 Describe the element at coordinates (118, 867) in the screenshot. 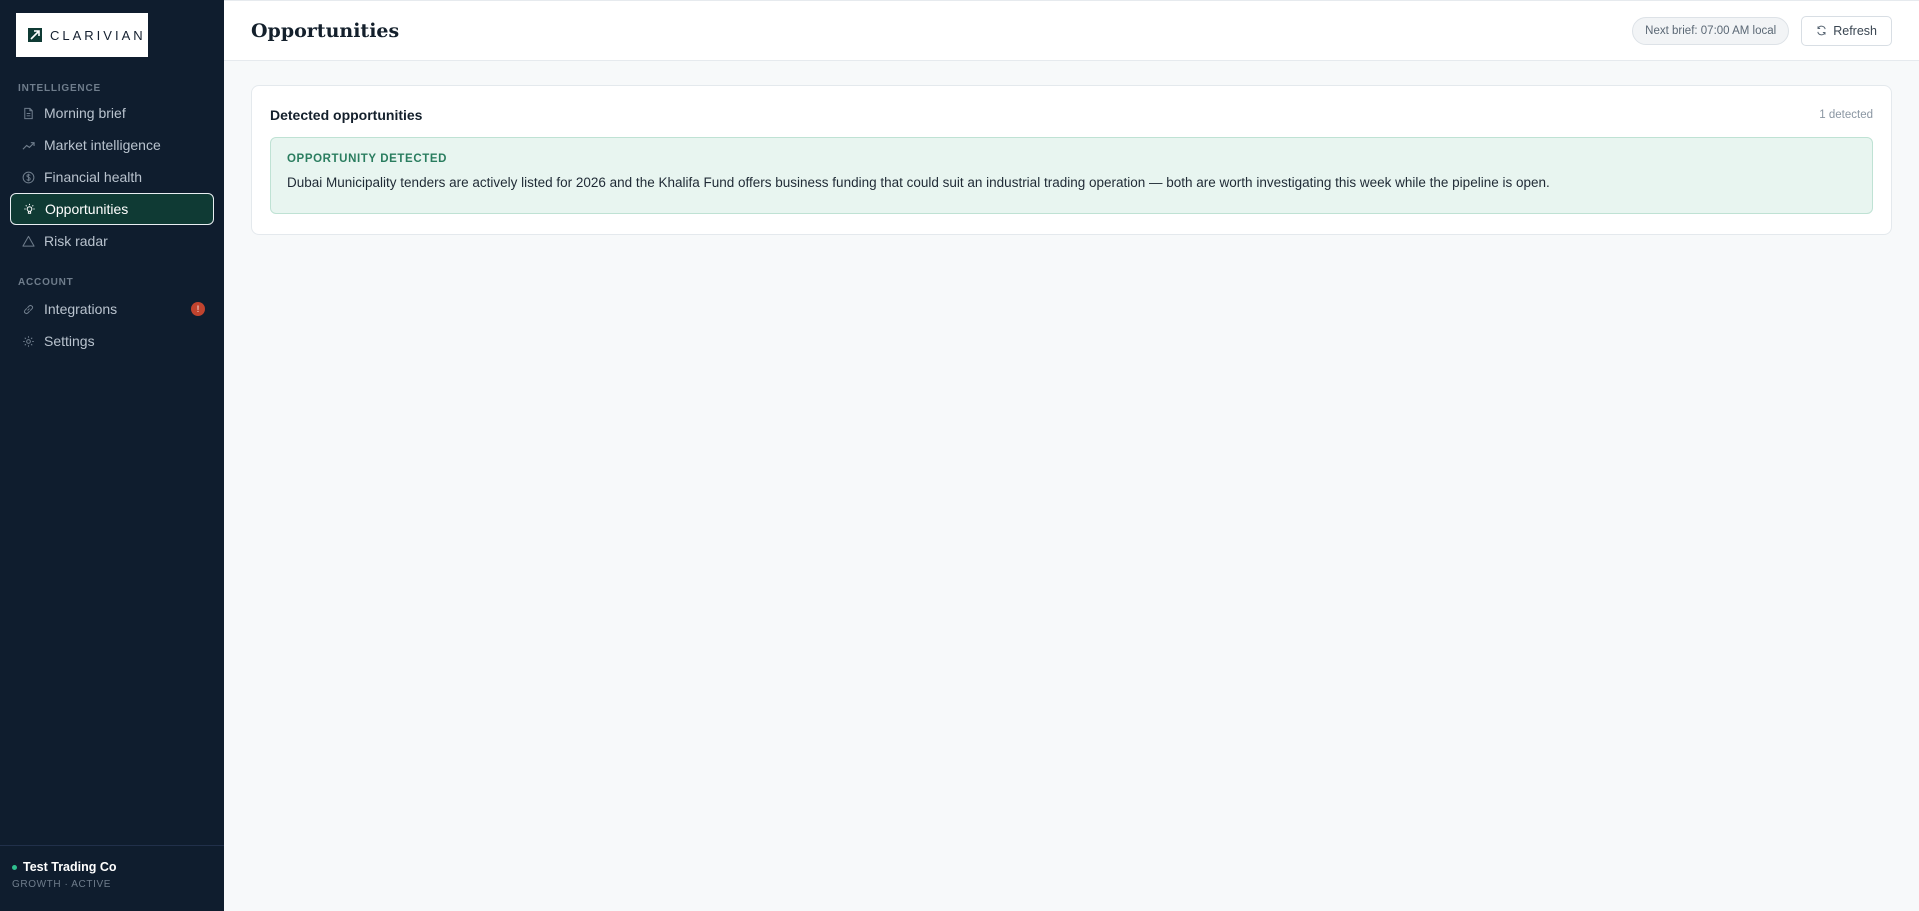

I see `company-row: Test Trading Co` at that location.